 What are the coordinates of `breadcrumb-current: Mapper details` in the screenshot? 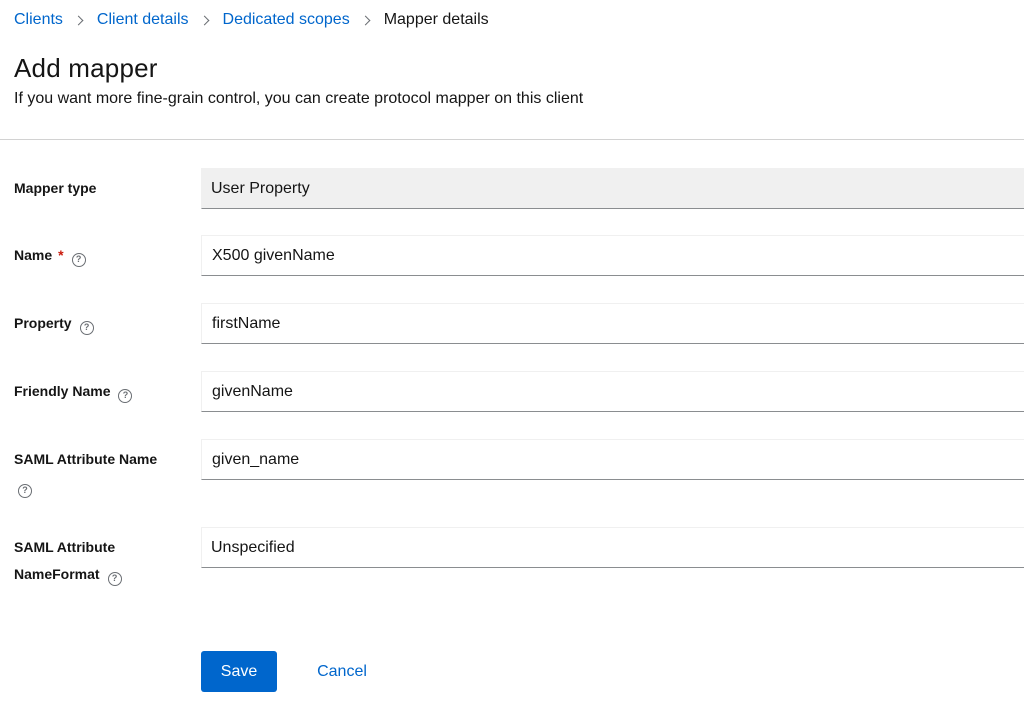 It's located at (436, 19).